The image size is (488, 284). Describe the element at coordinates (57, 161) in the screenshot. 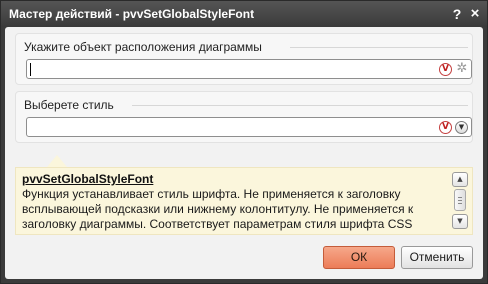

I see `help-pointer` at that location.